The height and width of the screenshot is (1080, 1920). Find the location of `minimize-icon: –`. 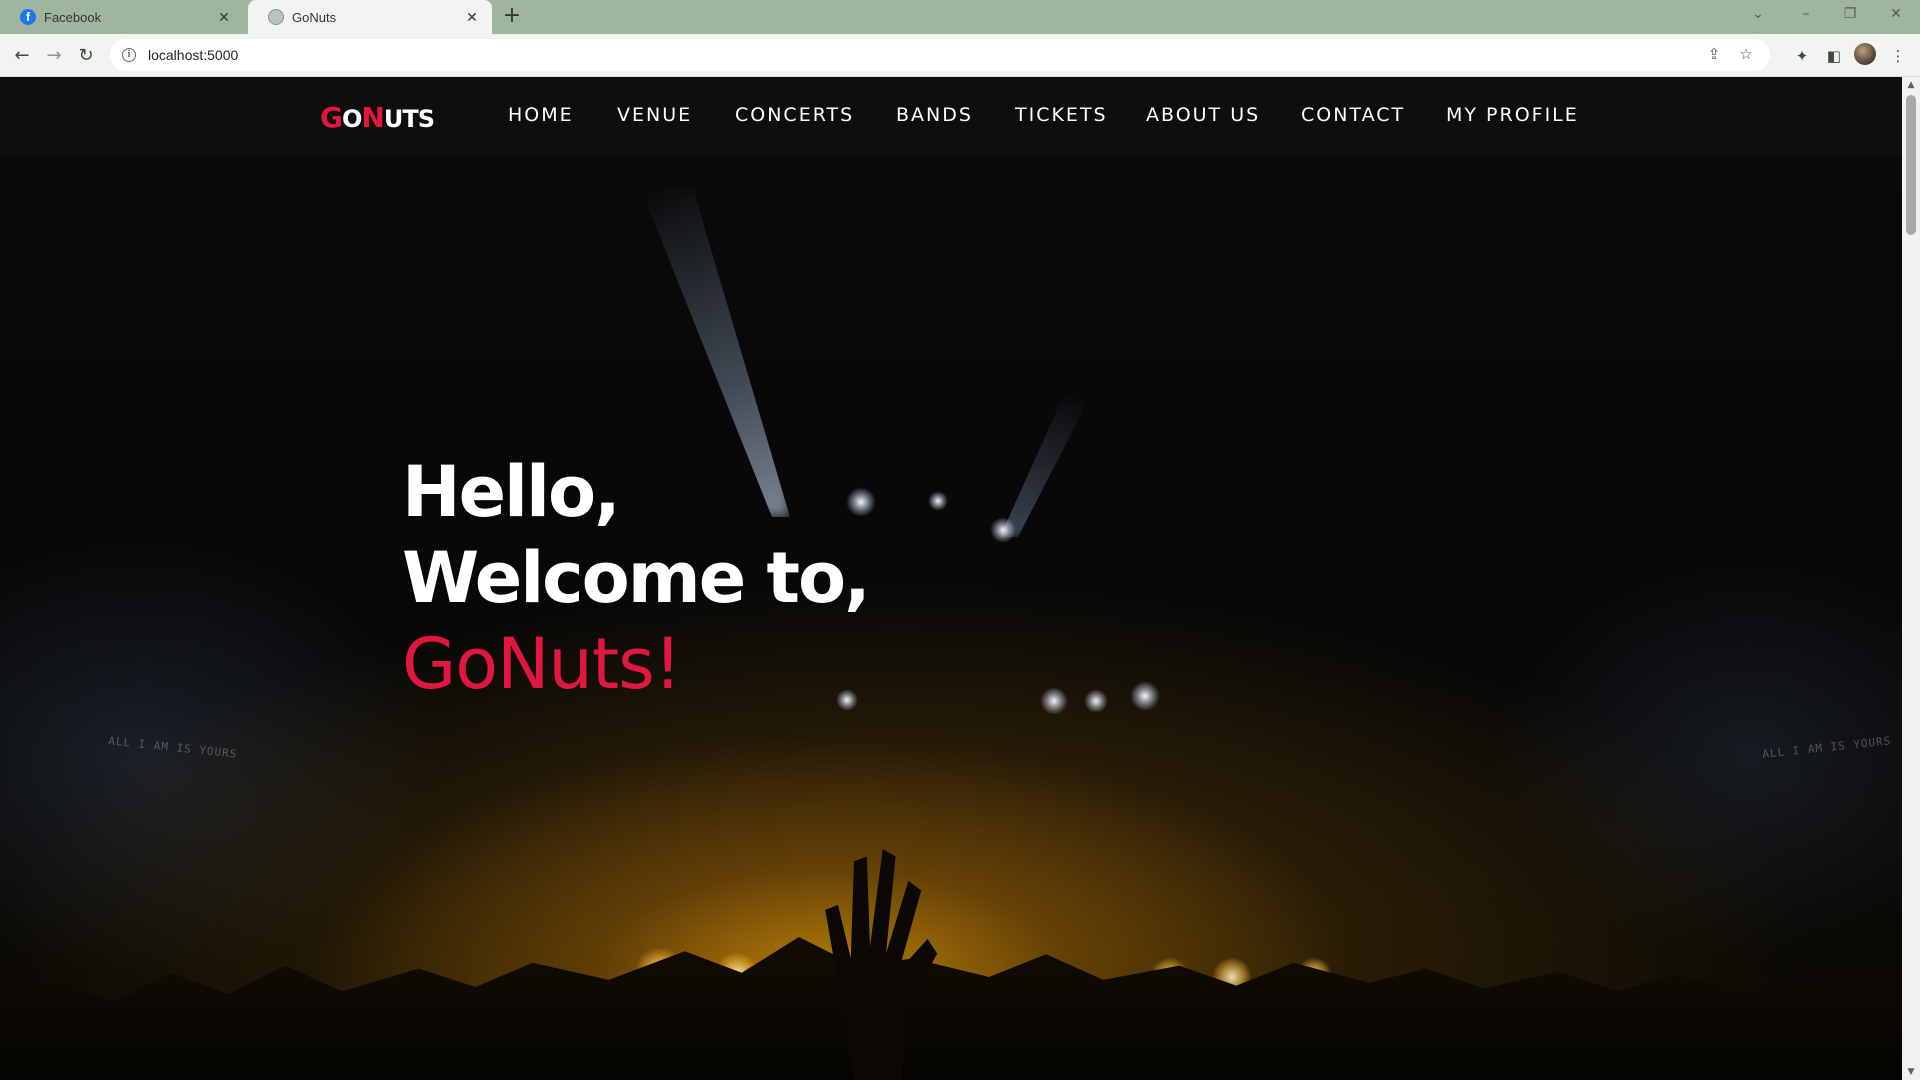

minimize-icon: – is located at coordinates (1806, 15).